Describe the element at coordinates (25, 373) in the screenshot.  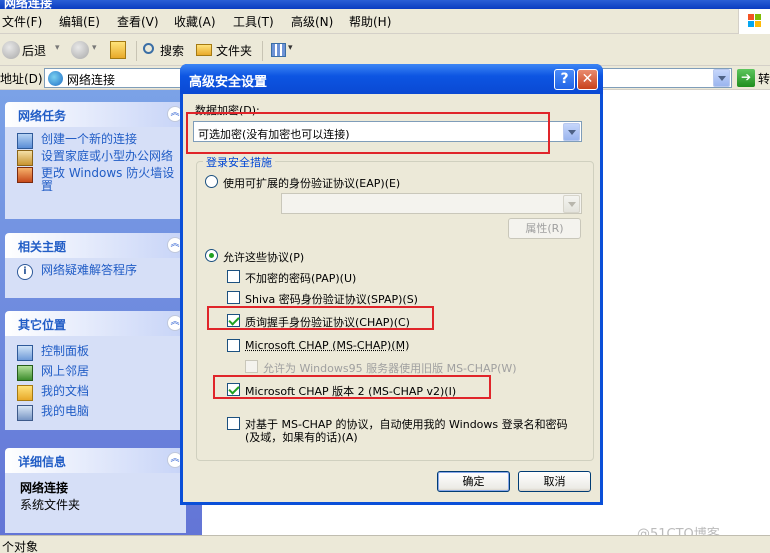
I see `network-neighborhood-icon` at that location.